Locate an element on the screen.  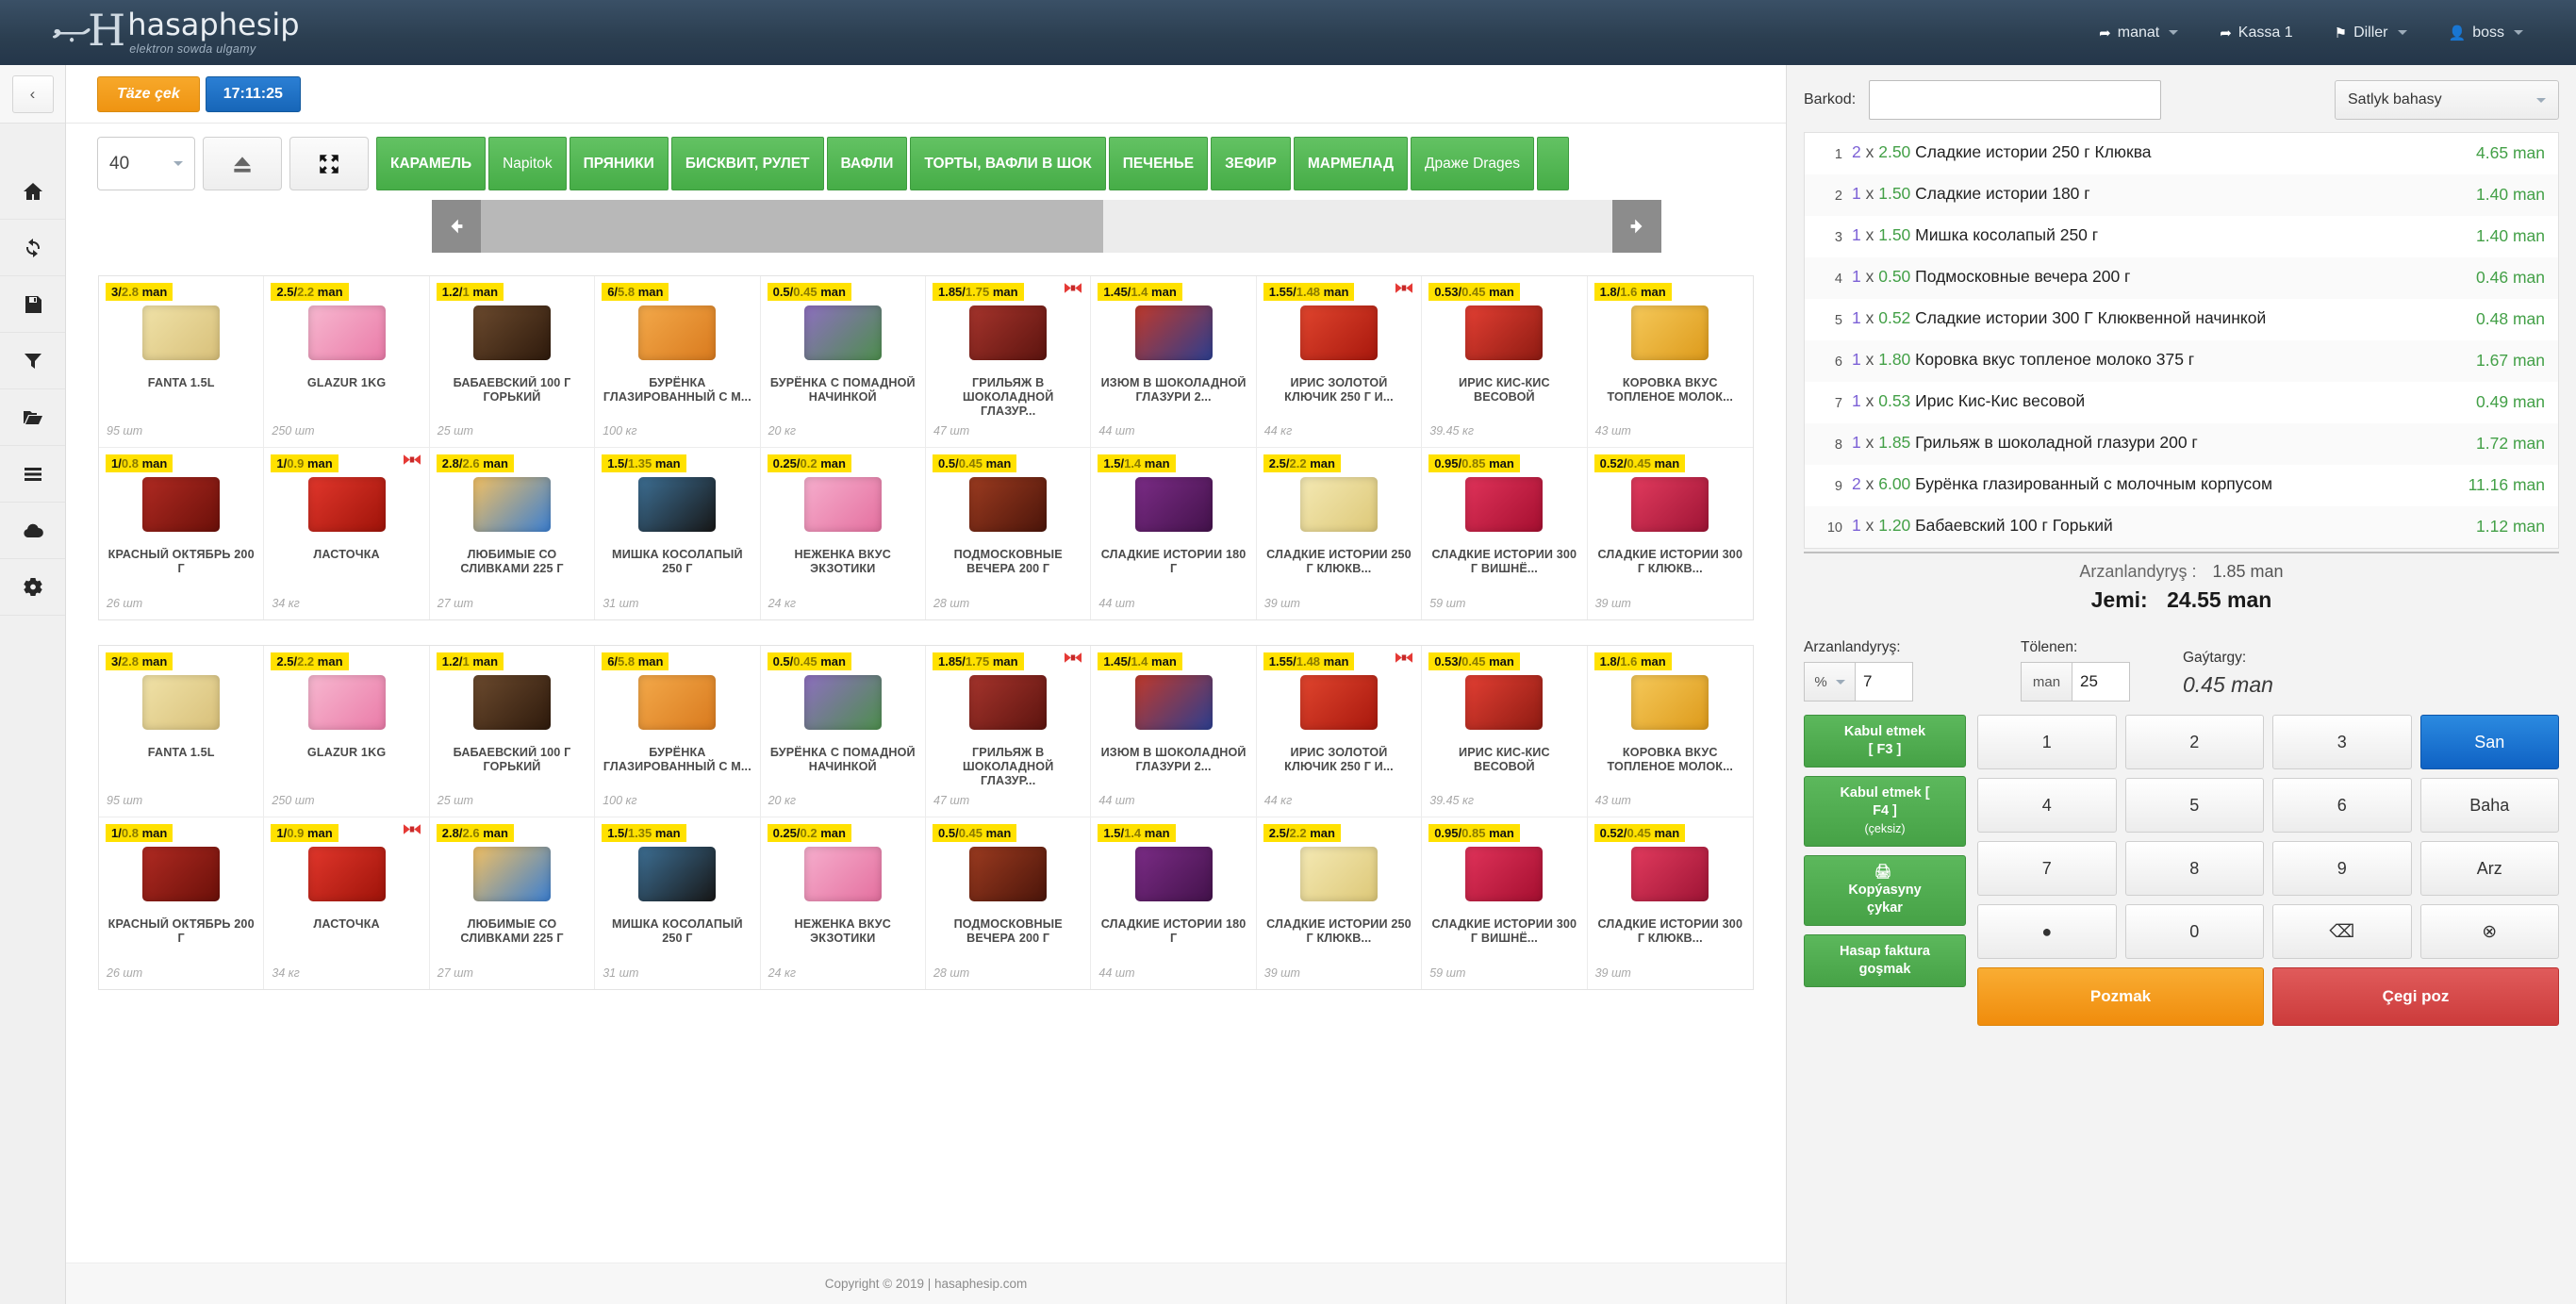
keypad-key-9: 9 is located at coordinates (2342, 868).